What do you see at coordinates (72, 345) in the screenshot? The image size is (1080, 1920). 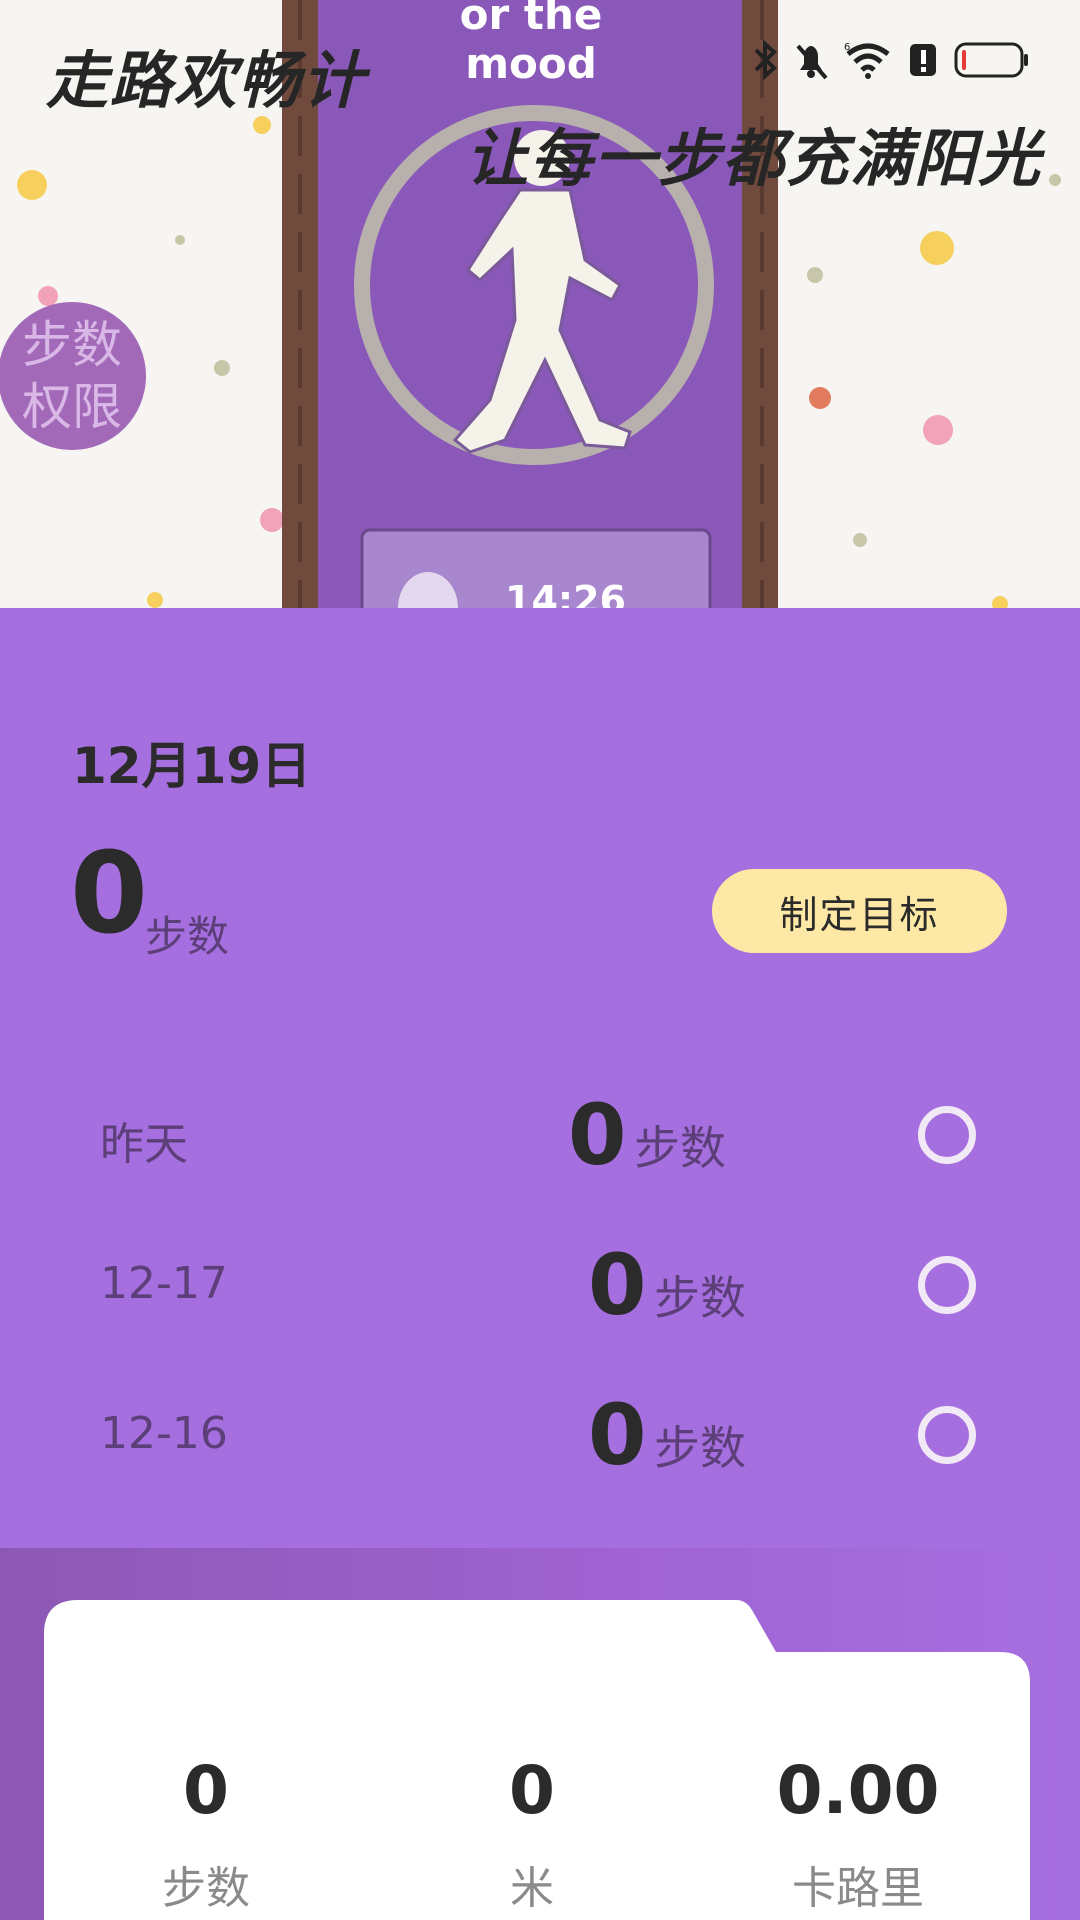 I see `permission-label-line1: 步数` at bounding box center [72, 345].